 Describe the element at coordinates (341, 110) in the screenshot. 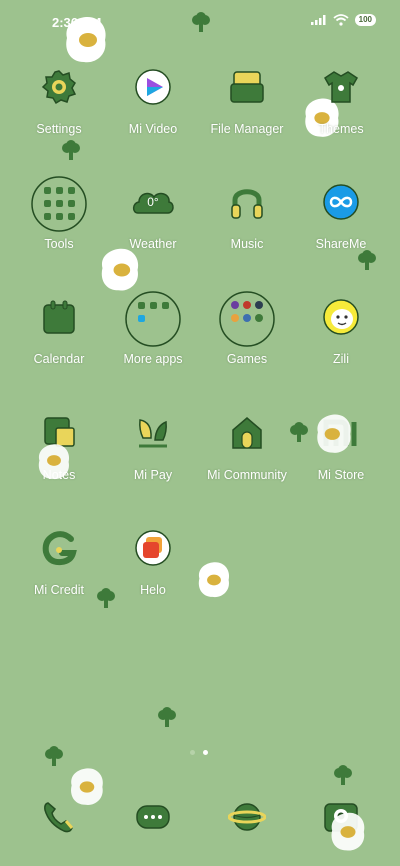

I see `app-themes: Themes` at that location.